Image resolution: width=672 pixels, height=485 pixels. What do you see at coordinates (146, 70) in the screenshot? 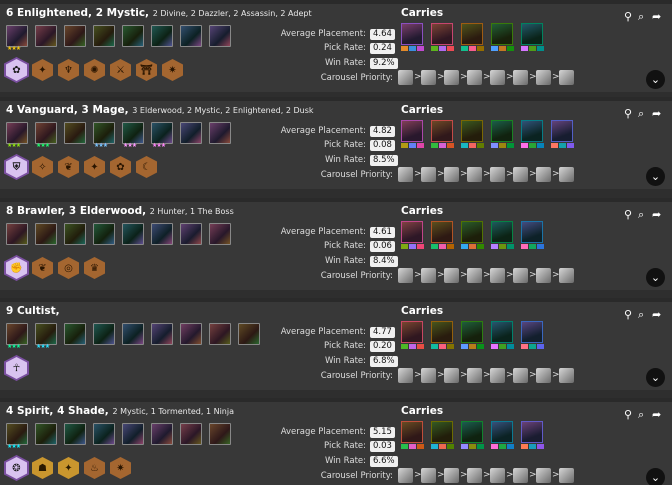
I see `trait-badge: ⛩` at bounding box center [146, 70].